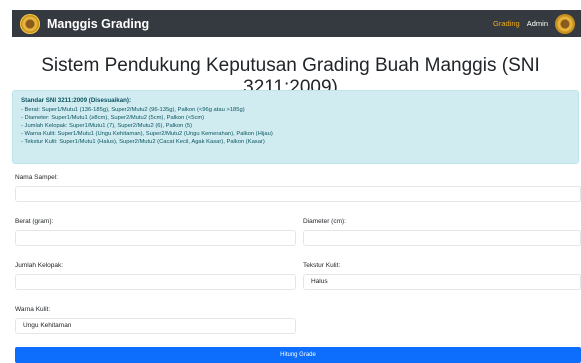 The height and width of the screenshot is (363, 581). I want to click on warna-kulit-select: Ungu Kehitaman, so click(155, 326).